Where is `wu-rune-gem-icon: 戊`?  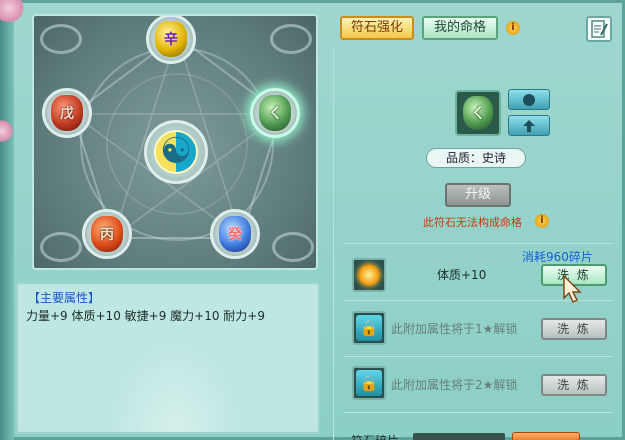
wu-rune-gem-icon: 戊 is located at coordinates (67, 113).